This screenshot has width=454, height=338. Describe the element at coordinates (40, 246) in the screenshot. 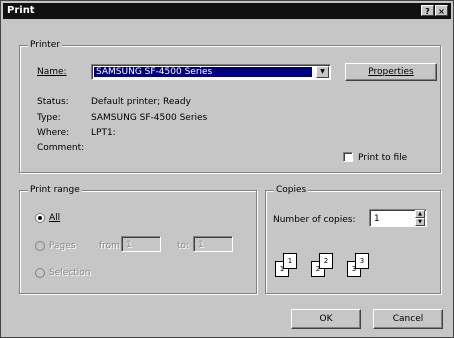

I see `pages-radio` at that location.